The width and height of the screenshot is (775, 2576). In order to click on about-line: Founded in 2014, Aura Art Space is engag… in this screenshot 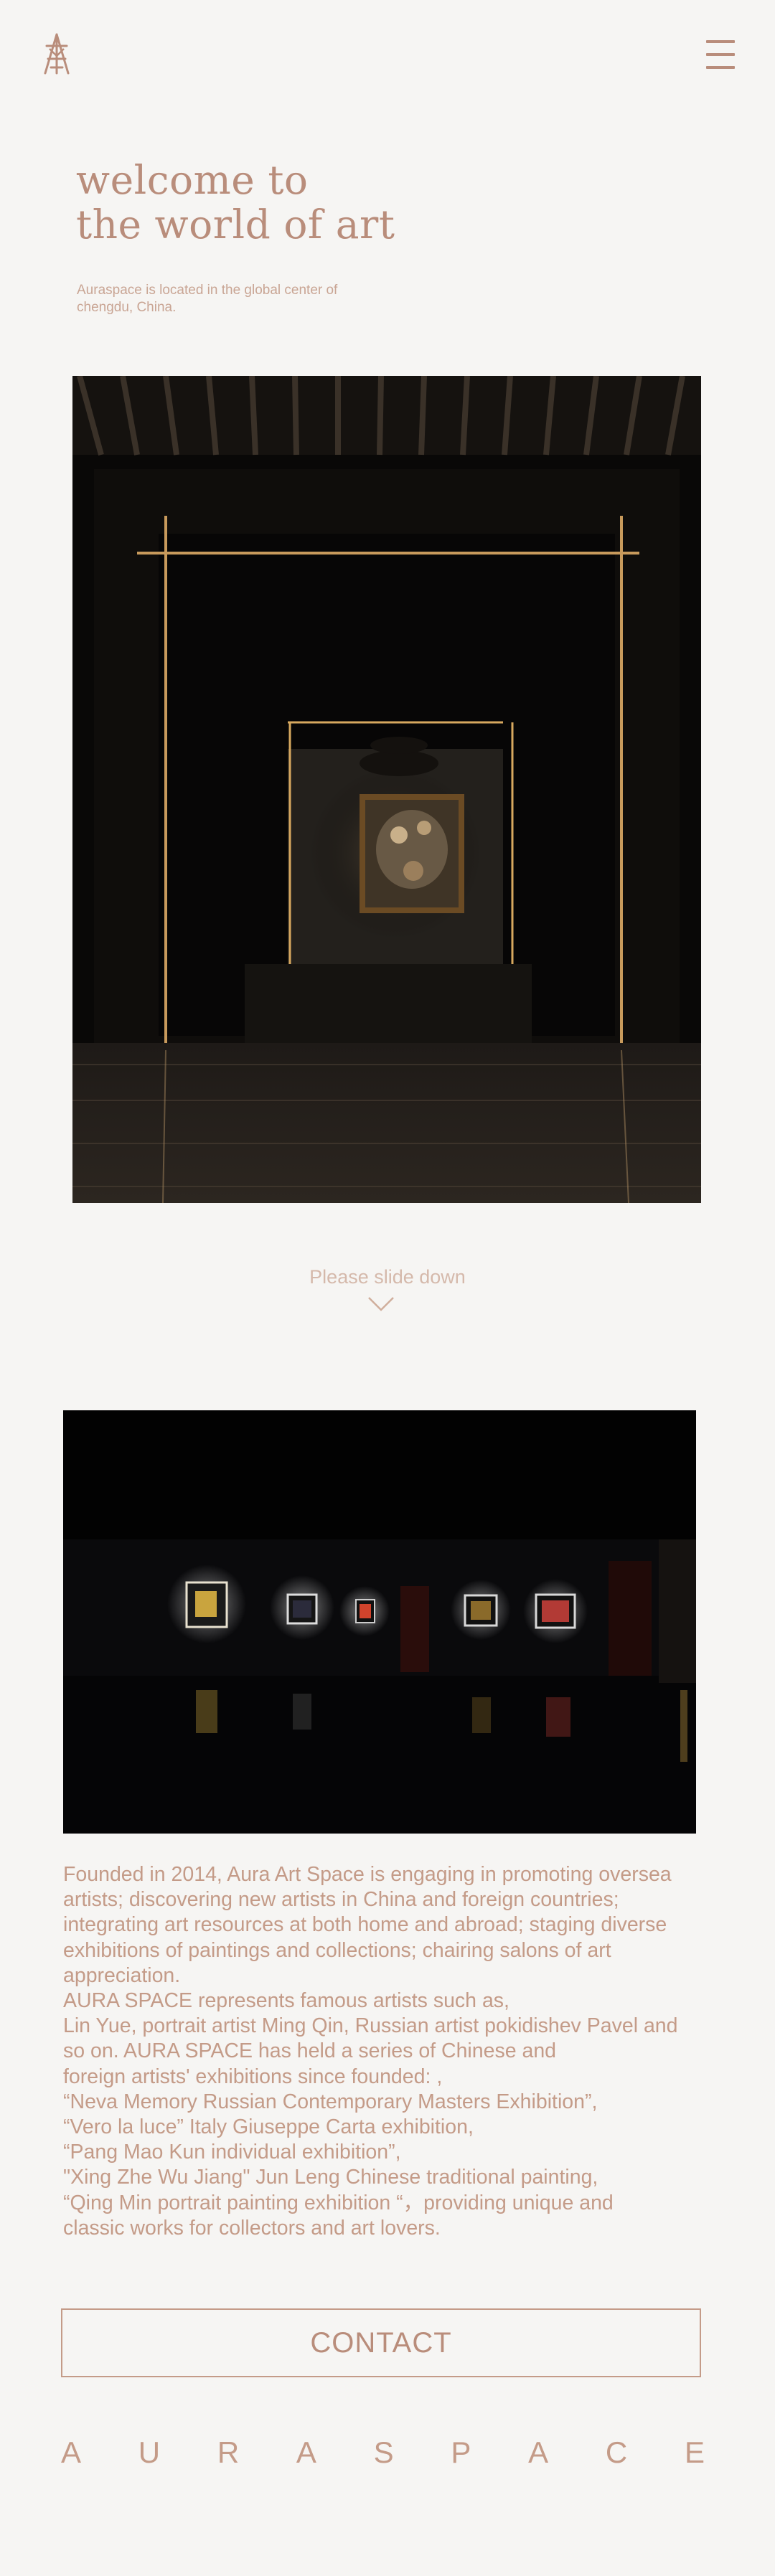, I will do `click(367, 1874)`.